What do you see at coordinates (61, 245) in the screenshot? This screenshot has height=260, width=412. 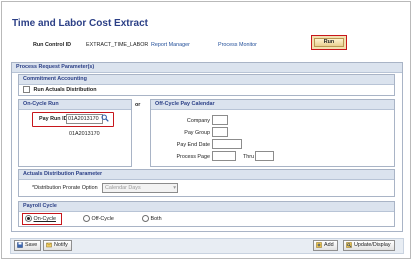 I see `notify-label: Notify` at bounding box center [61, 245].